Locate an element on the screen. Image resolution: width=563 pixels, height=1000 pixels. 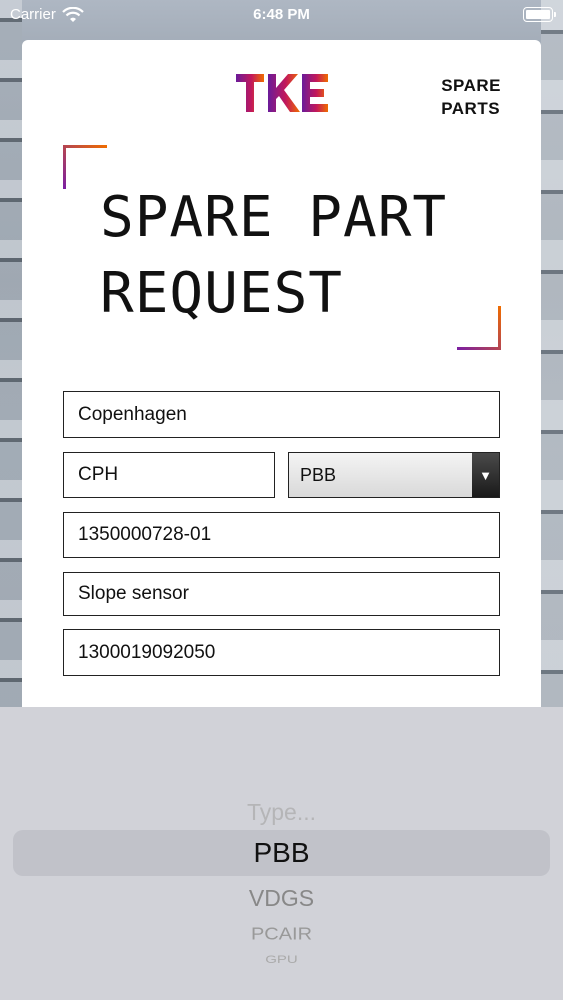
airport-code-value: CPH is located at coordinates (98, 474).